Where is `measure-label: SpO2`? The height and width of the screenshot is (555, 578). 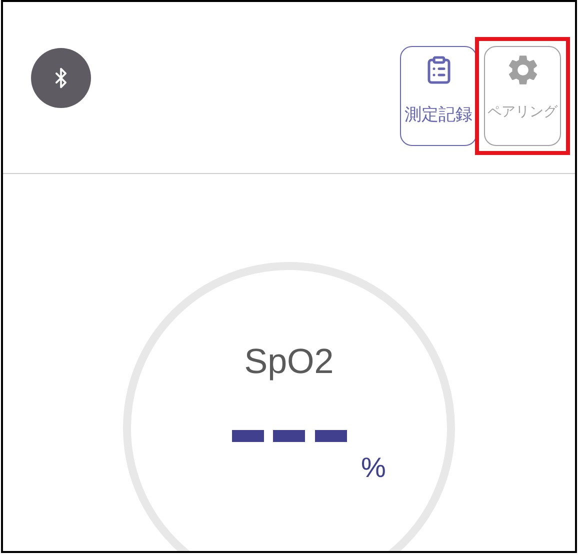
measure-label: SpO2 is located at coordinates (289, 362).